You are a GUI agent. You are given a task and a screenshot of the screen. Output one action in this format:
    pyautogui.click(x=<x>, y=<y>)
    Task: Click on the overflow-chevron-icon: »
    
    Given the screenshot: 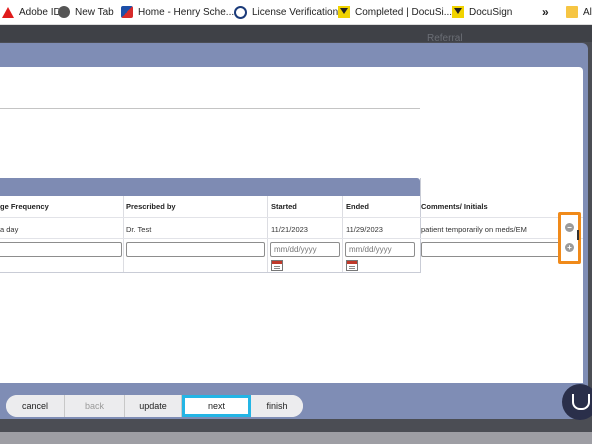 What is the action you would take?
    pyautogui.click(x=545, y=12)
    